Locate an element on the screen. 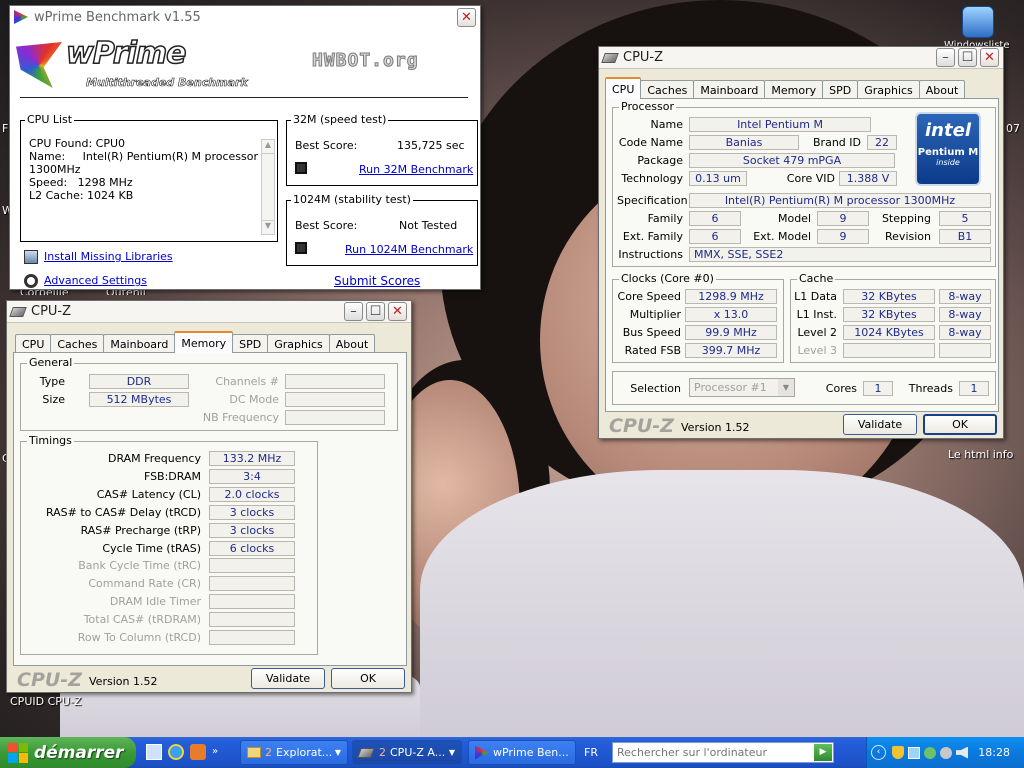 Image resolution: width=1024 pixels, height=768 pixels. search-go-icon: ▶ is located at coordinates (823, 752).